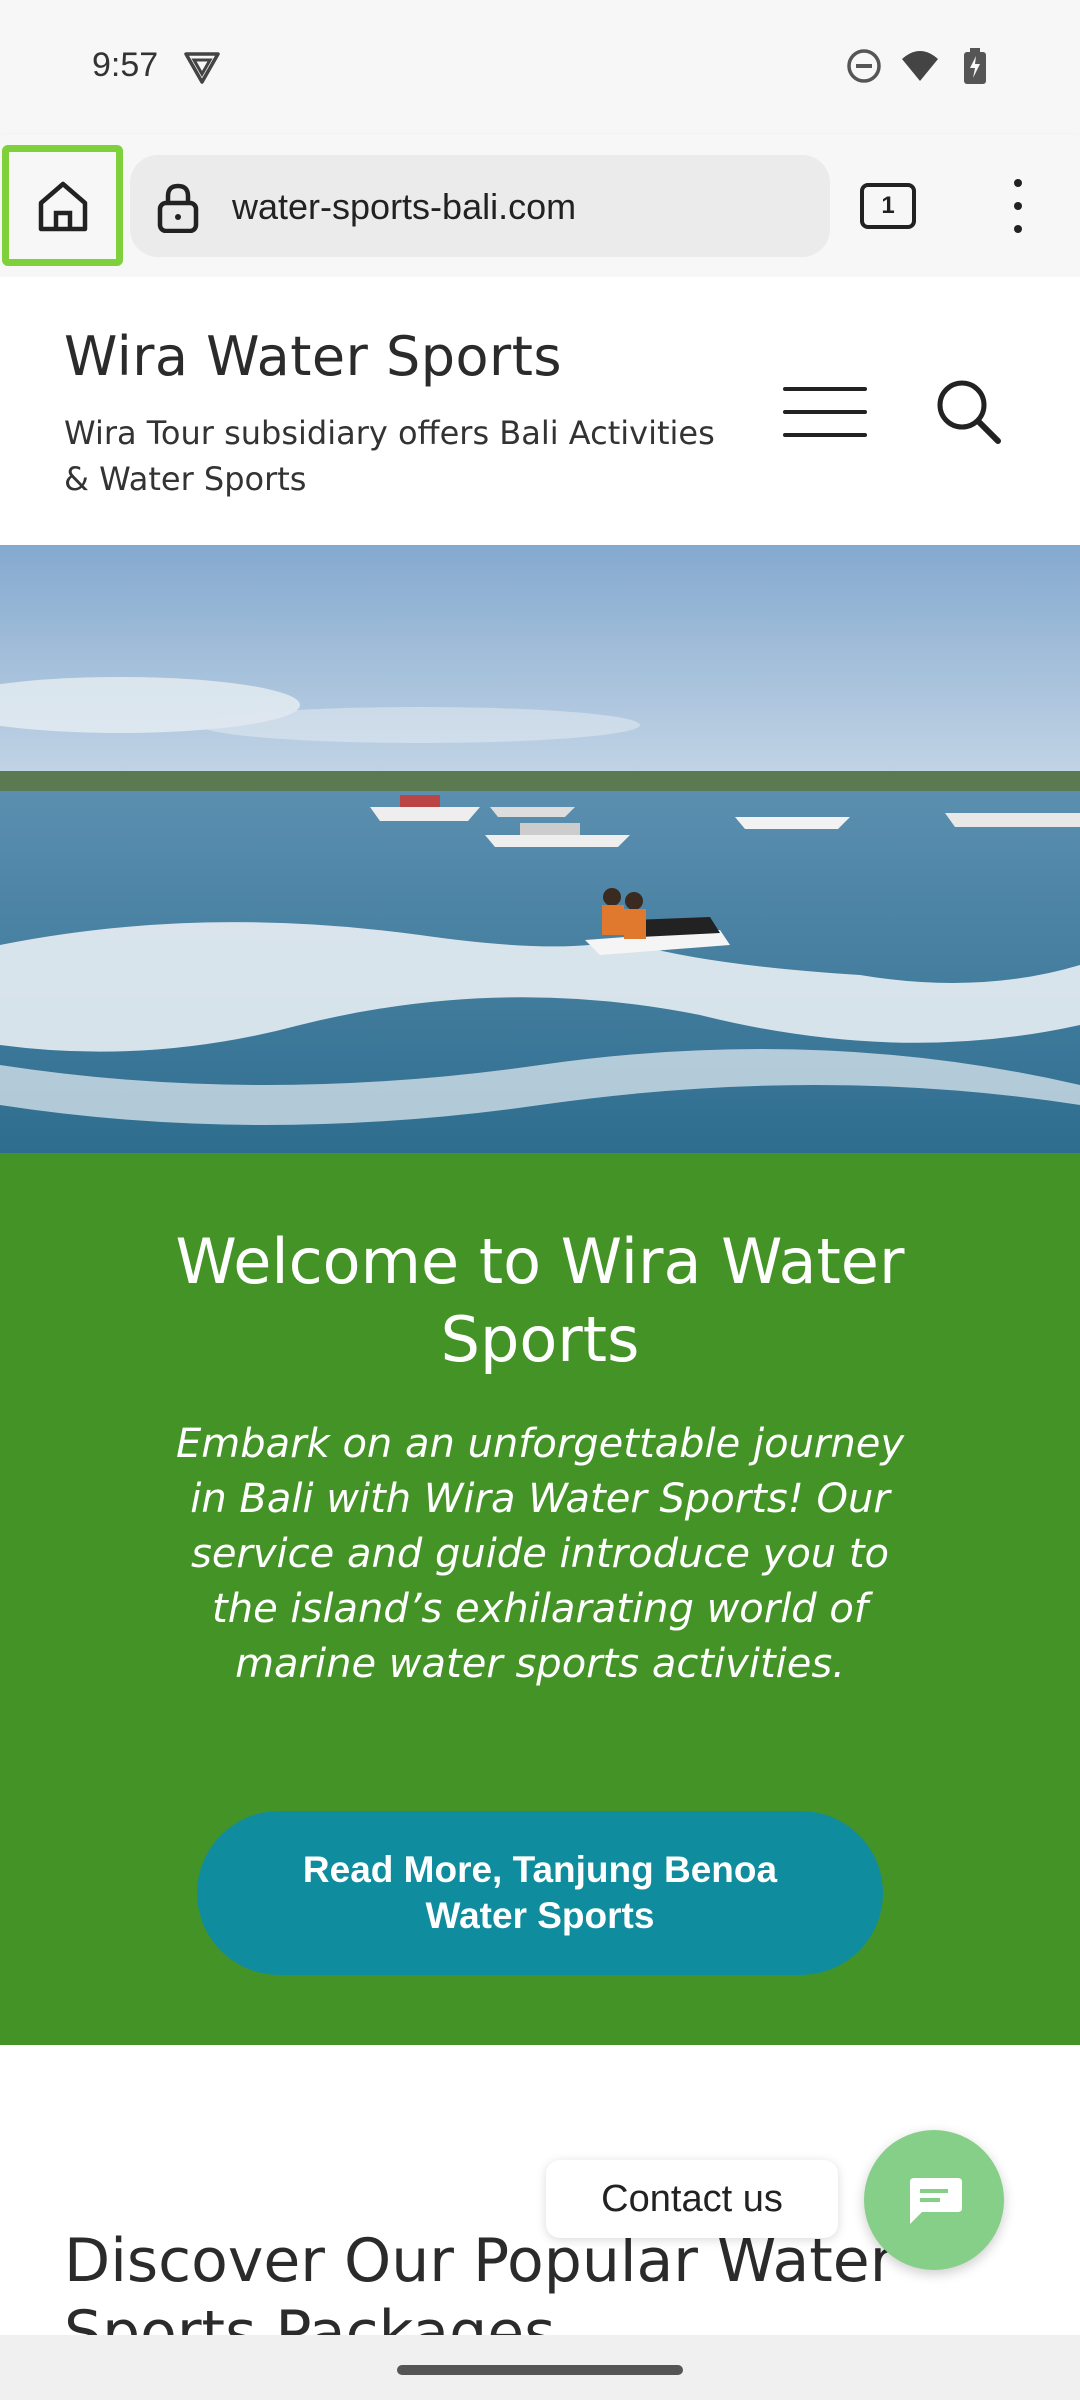  I want to click on home-icon, so click(62, 206).